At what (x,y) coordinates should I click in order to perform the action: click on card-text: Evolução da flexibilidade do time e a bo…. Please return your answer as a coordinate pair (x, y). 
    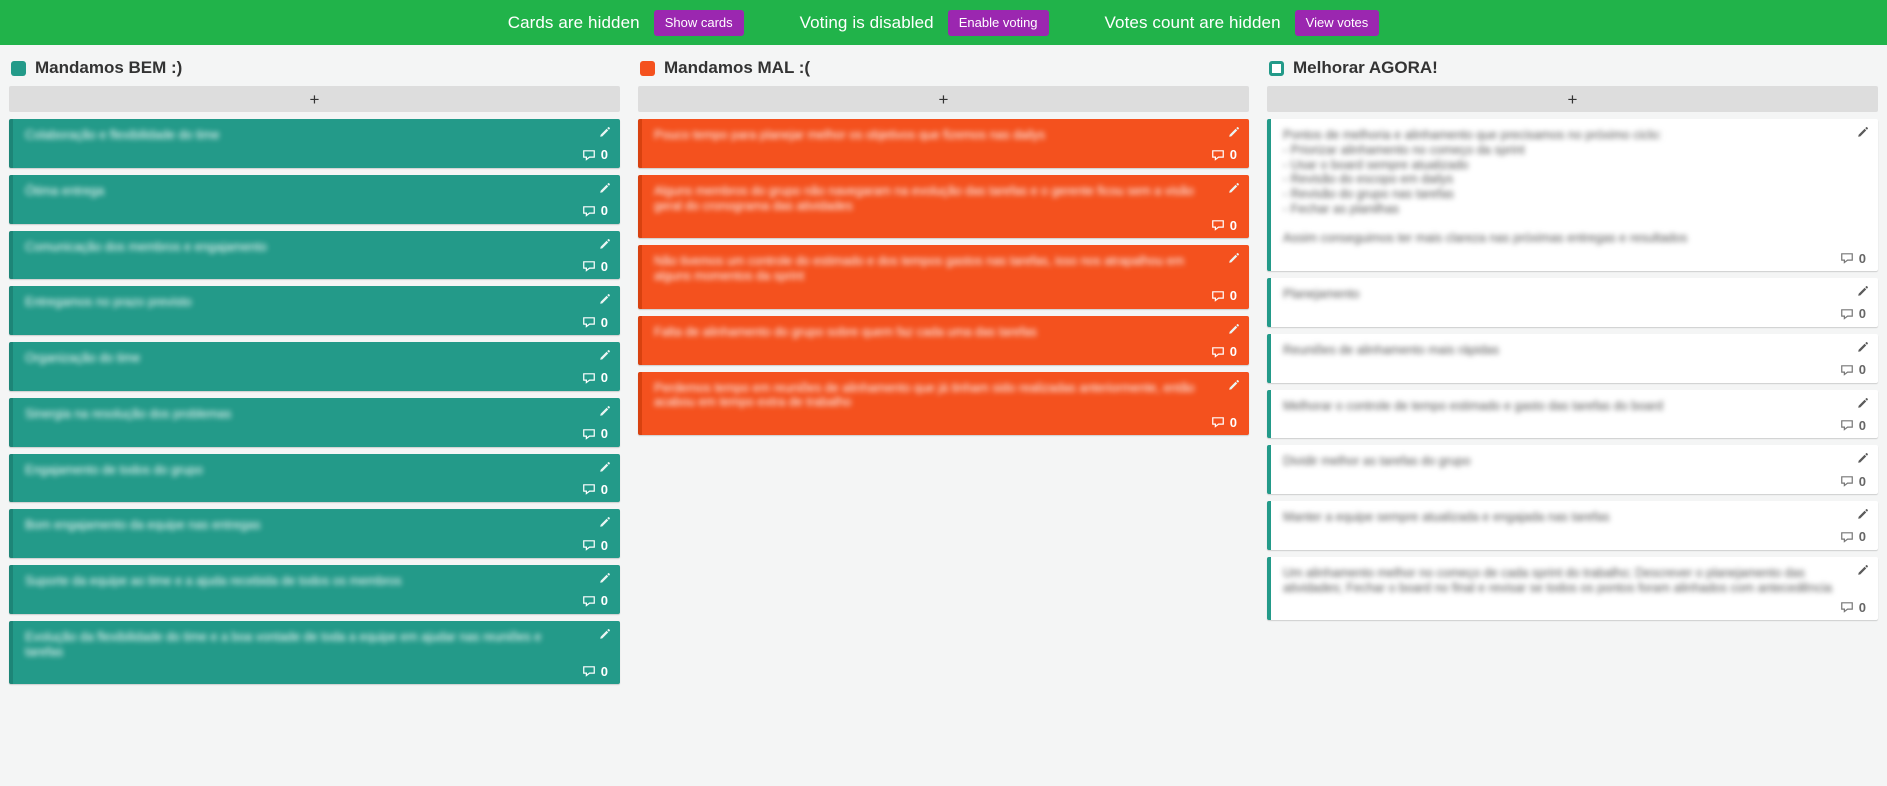
    Looking at the image, I should click on (283, 644).